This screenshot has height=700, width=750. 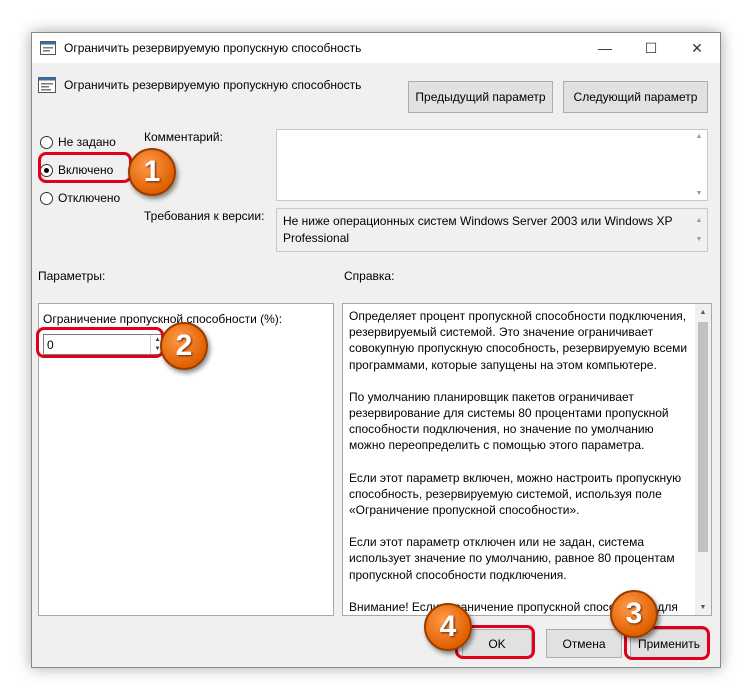 I want to click on policy-icon, so click(x=47, y=85).